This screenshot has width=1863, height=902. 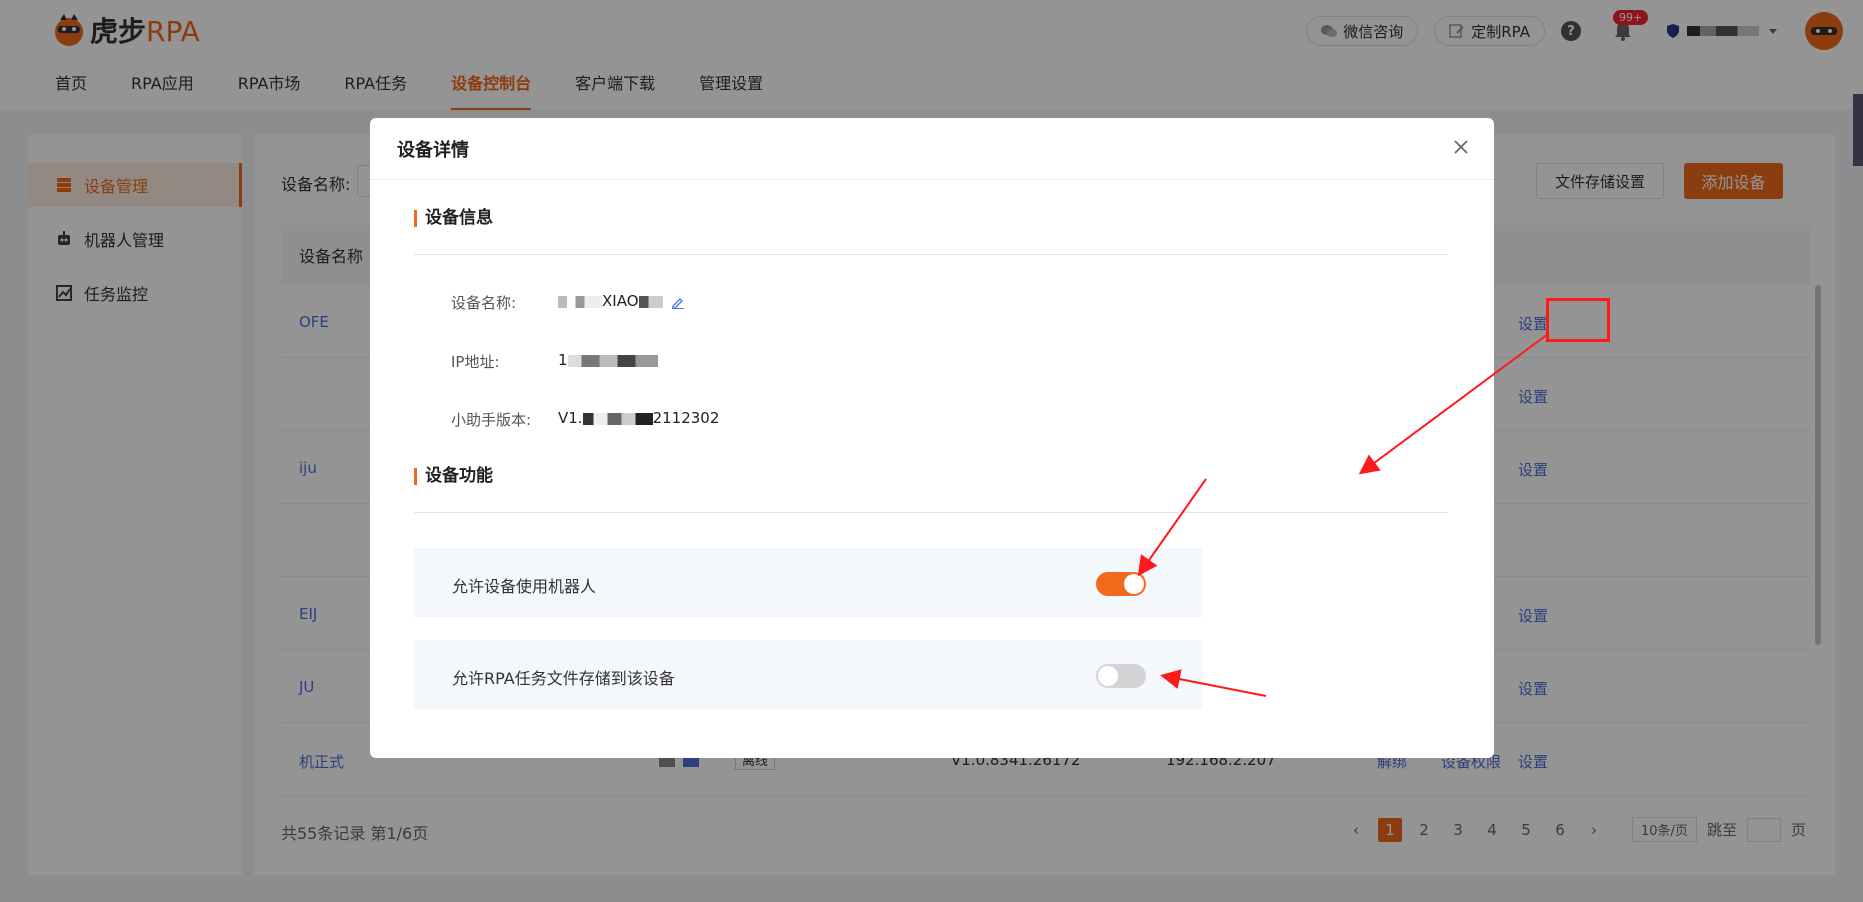 What do you see at coordinates (1121, 676) in the screenshot?
I see `allow-file-storage-toggle` at bounding box center [1121, 676].